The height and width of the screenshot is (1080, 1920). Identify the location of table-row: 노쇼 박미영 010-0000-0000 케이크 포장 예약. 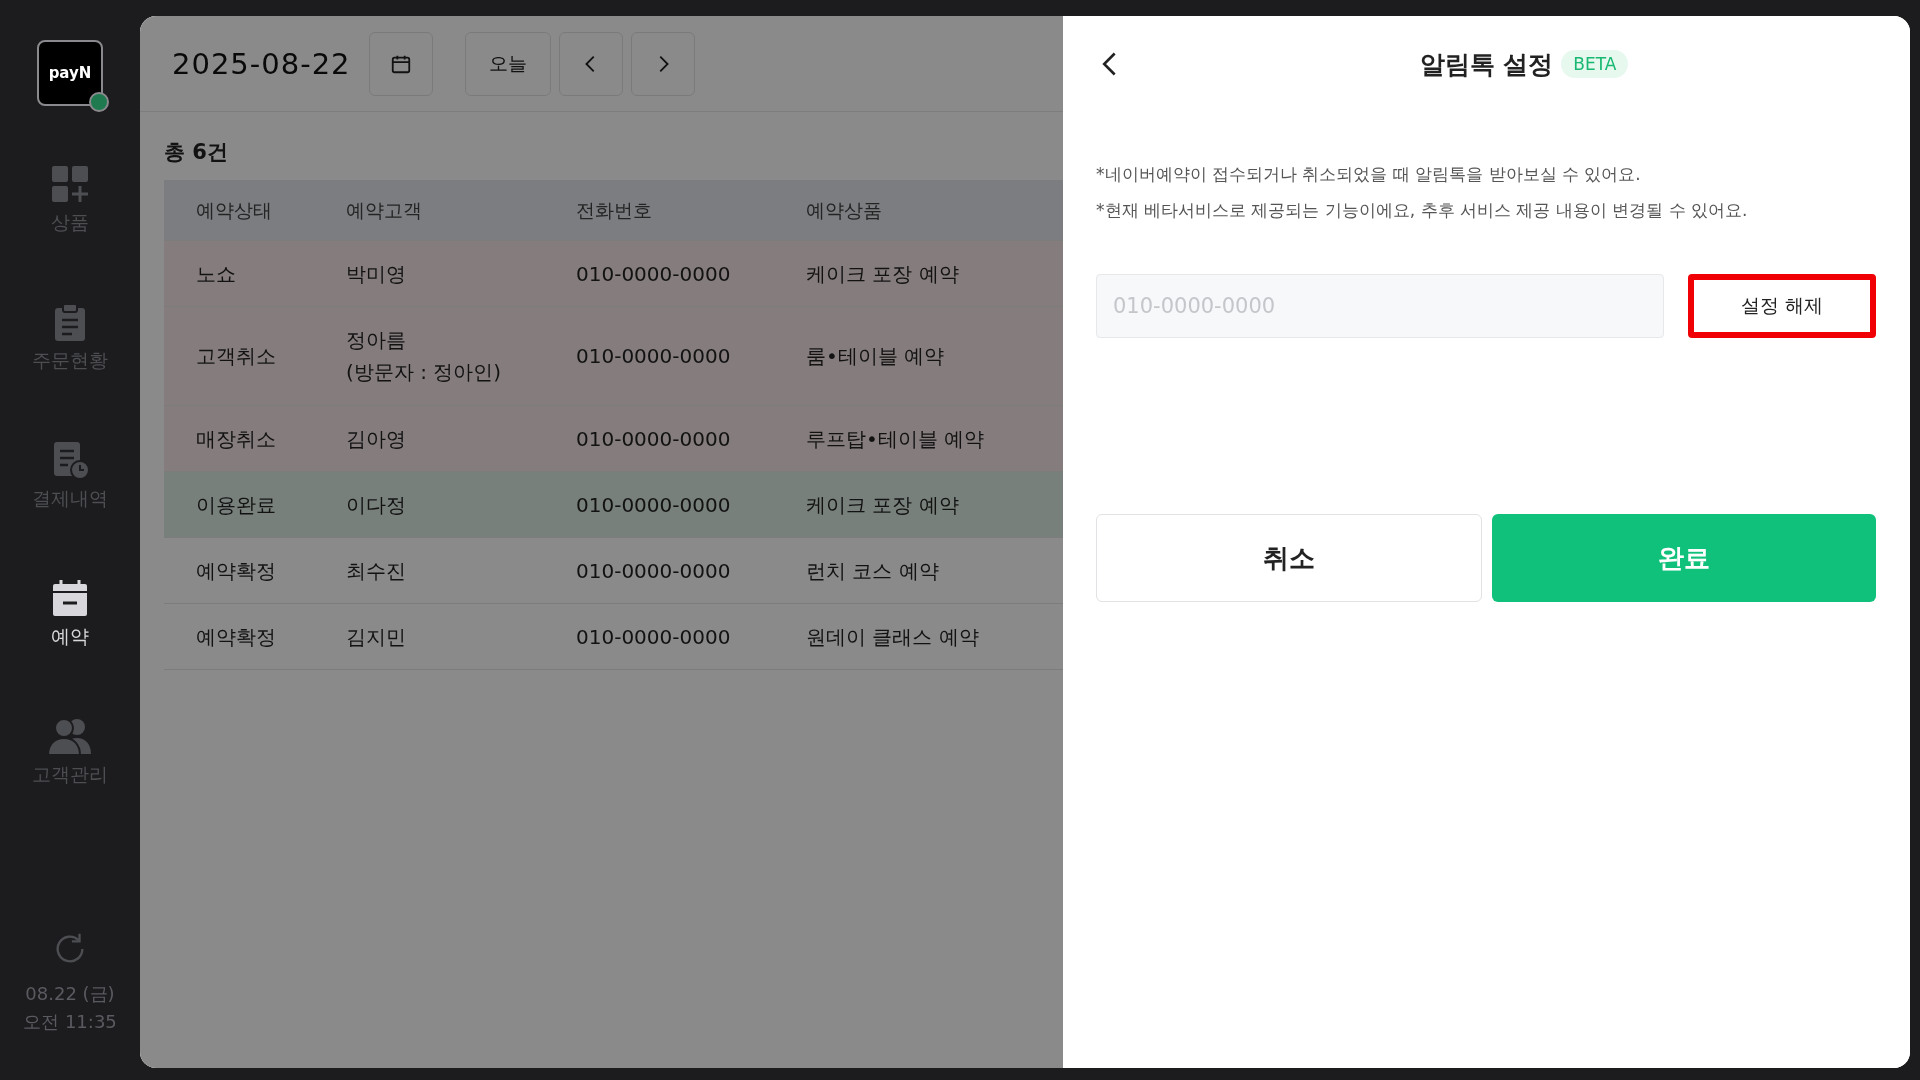
(613, 274).